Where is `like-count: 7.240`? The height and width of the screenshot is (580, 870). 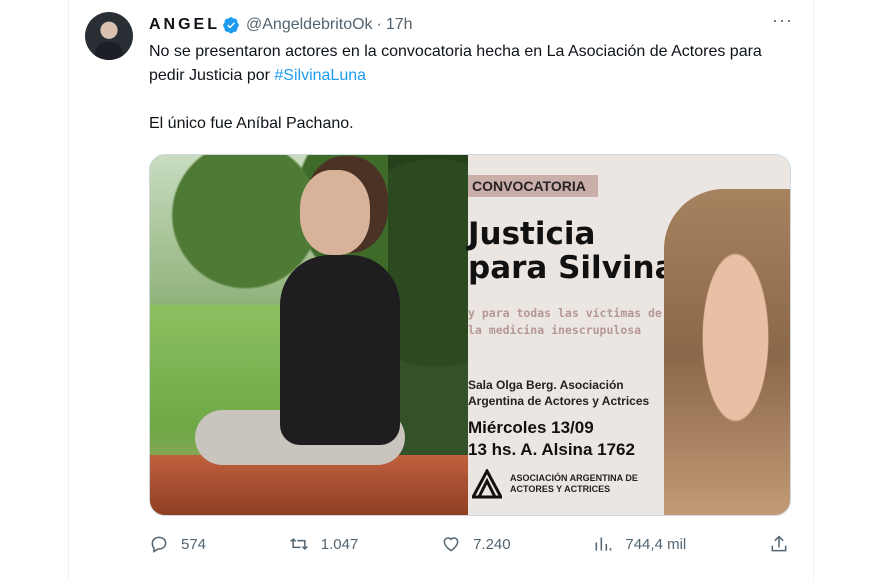 like-count: 7.240 is located at coordinates (492, 544).